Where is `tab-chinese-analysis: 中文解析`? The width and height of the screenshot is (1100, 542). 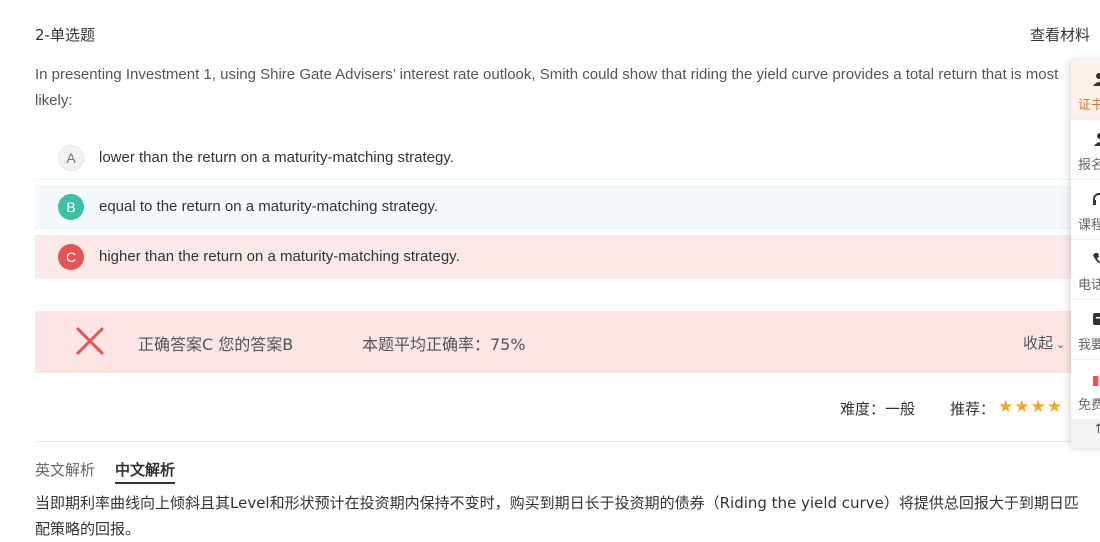
tab-chinese-analysis: 中文解析 is located at coordinates (145, 471).